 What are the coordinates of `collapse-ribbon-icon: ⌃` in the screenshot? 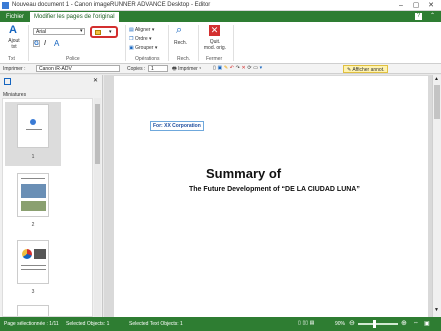 It's located at (432, 16).